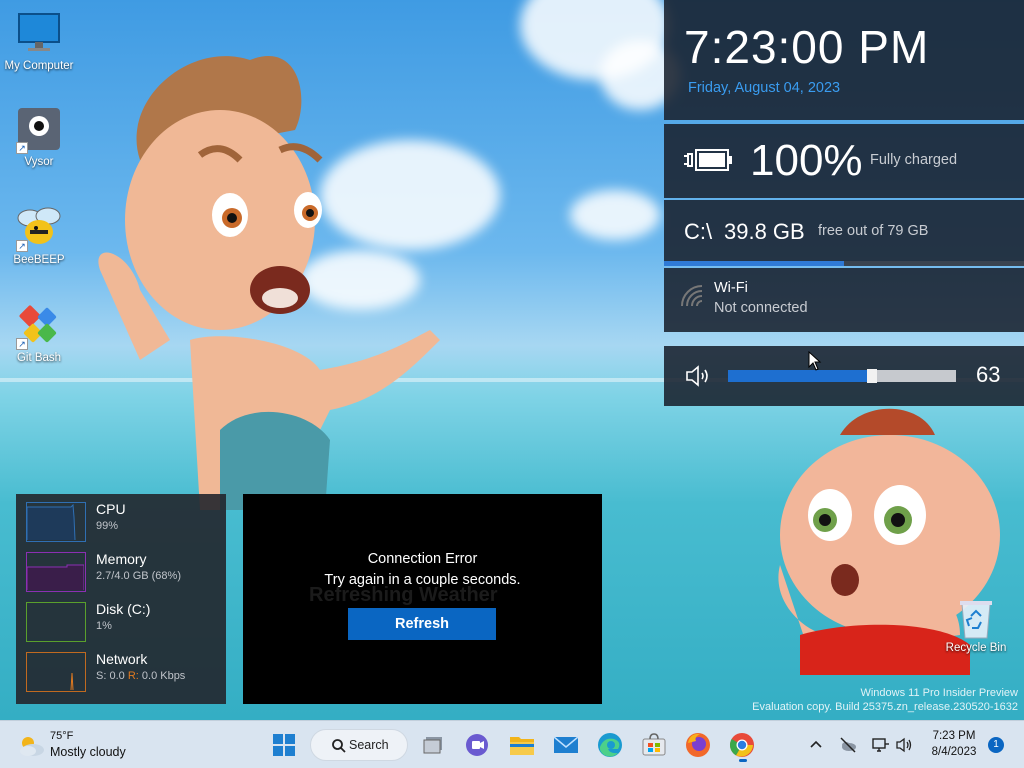 The height and width of the screenshot is (768, 1024). Describe the element at coordinates (806, 160) in the screenshot. I see `battery-percent: 100%` at that location.